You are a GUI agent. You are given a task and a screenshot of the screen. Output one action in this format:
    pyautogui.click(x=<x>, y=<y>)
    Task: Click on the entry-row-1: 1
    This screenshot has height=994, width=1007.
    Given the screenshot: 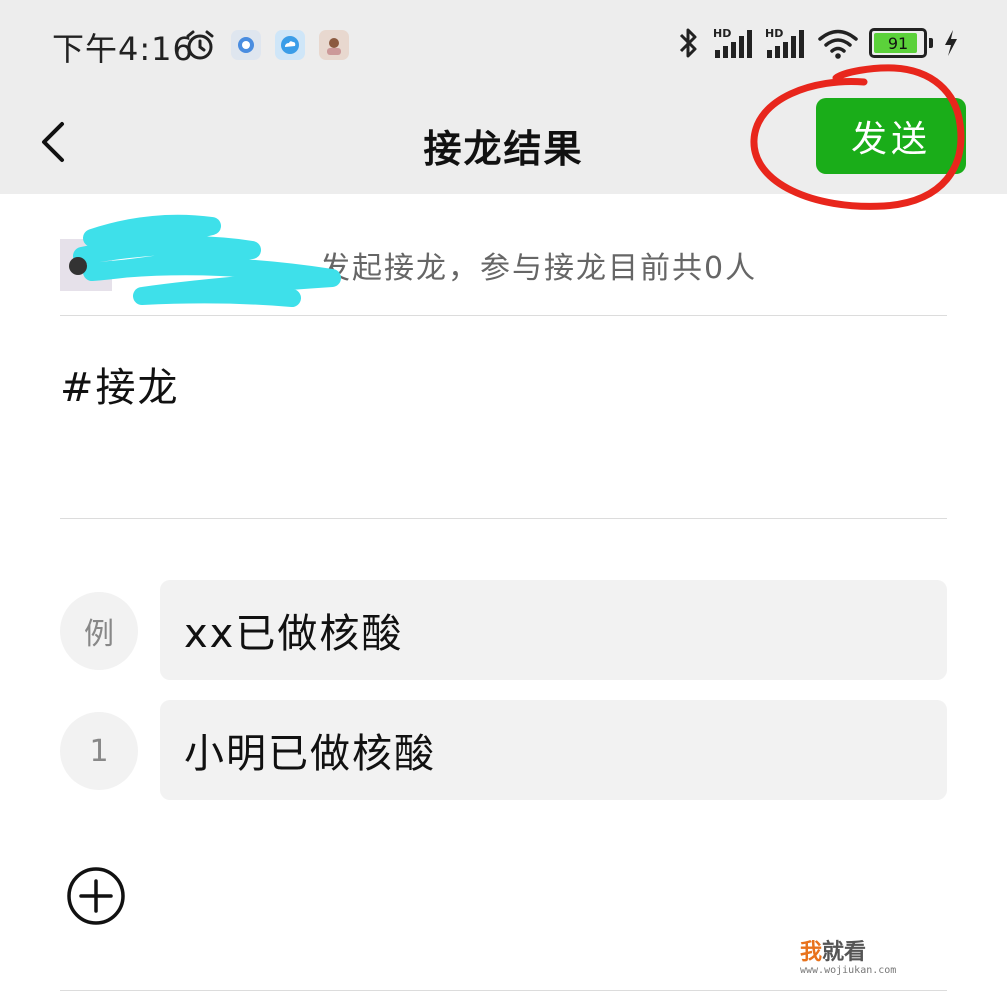 What is the action you would take?
    pyautogui.click(x=503, y=750)
    